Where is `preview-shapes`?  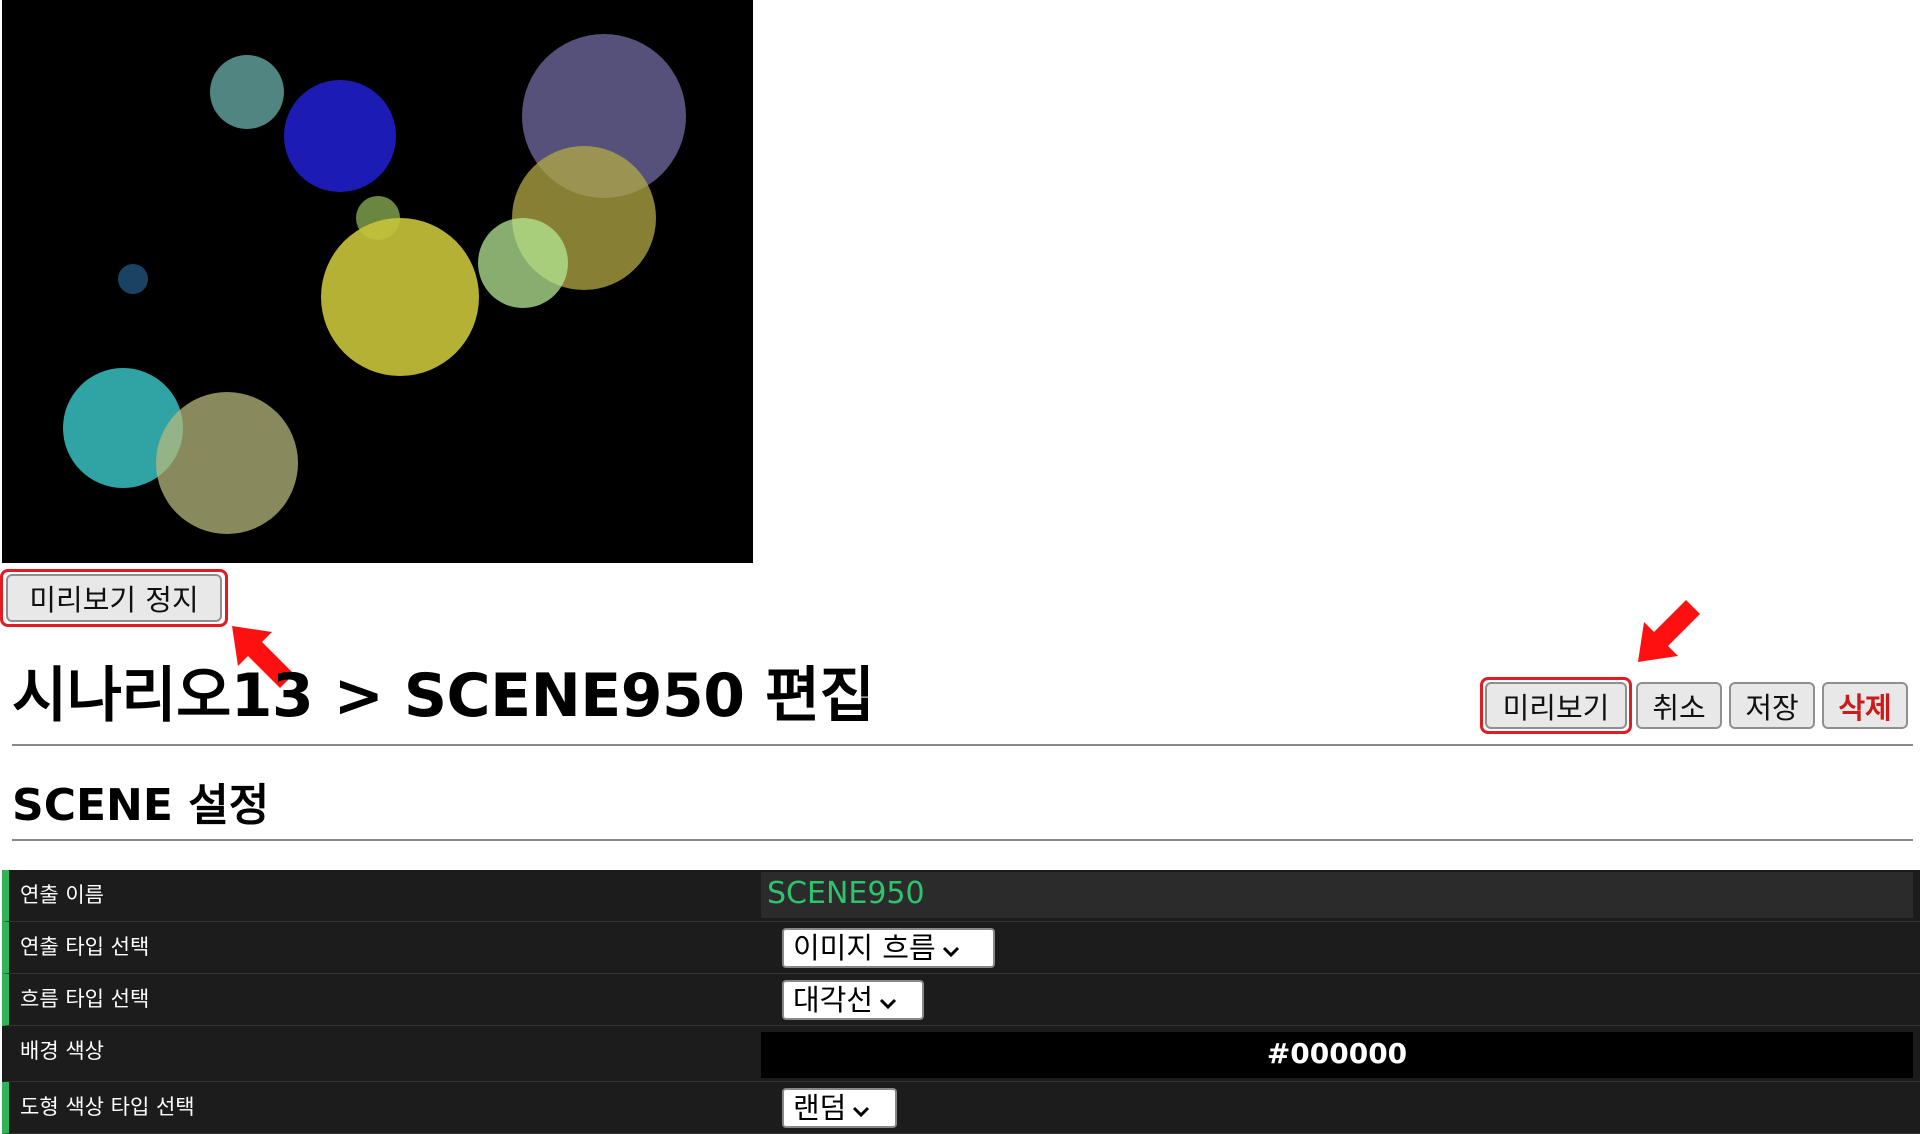
preview-shapes is located at coordinates (374, 284).